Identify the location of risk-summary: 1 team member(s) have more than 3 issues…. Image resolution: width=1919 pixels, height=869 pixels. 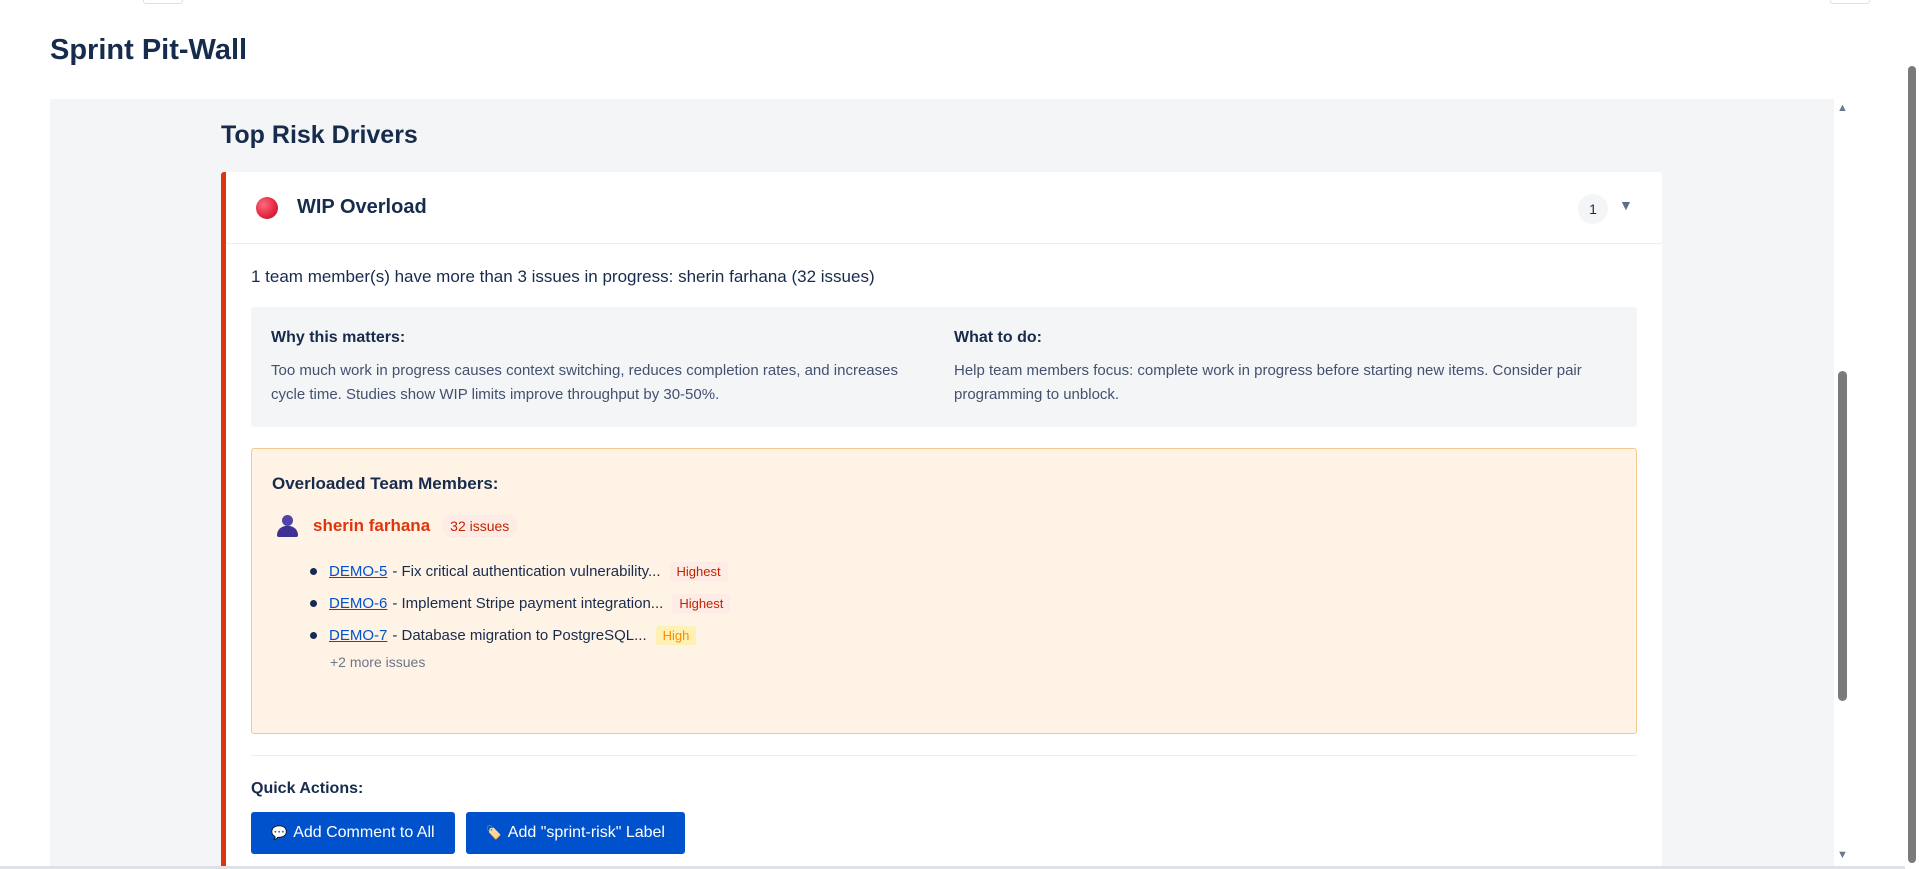
(563, 276).